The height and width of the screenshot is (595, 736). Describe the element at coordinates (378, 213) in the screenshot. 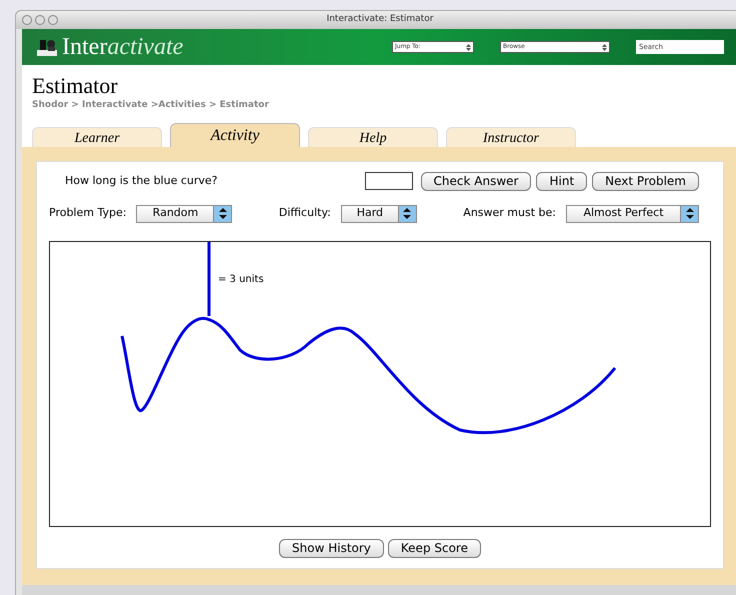

I see `dropdown: Hard` at that location.